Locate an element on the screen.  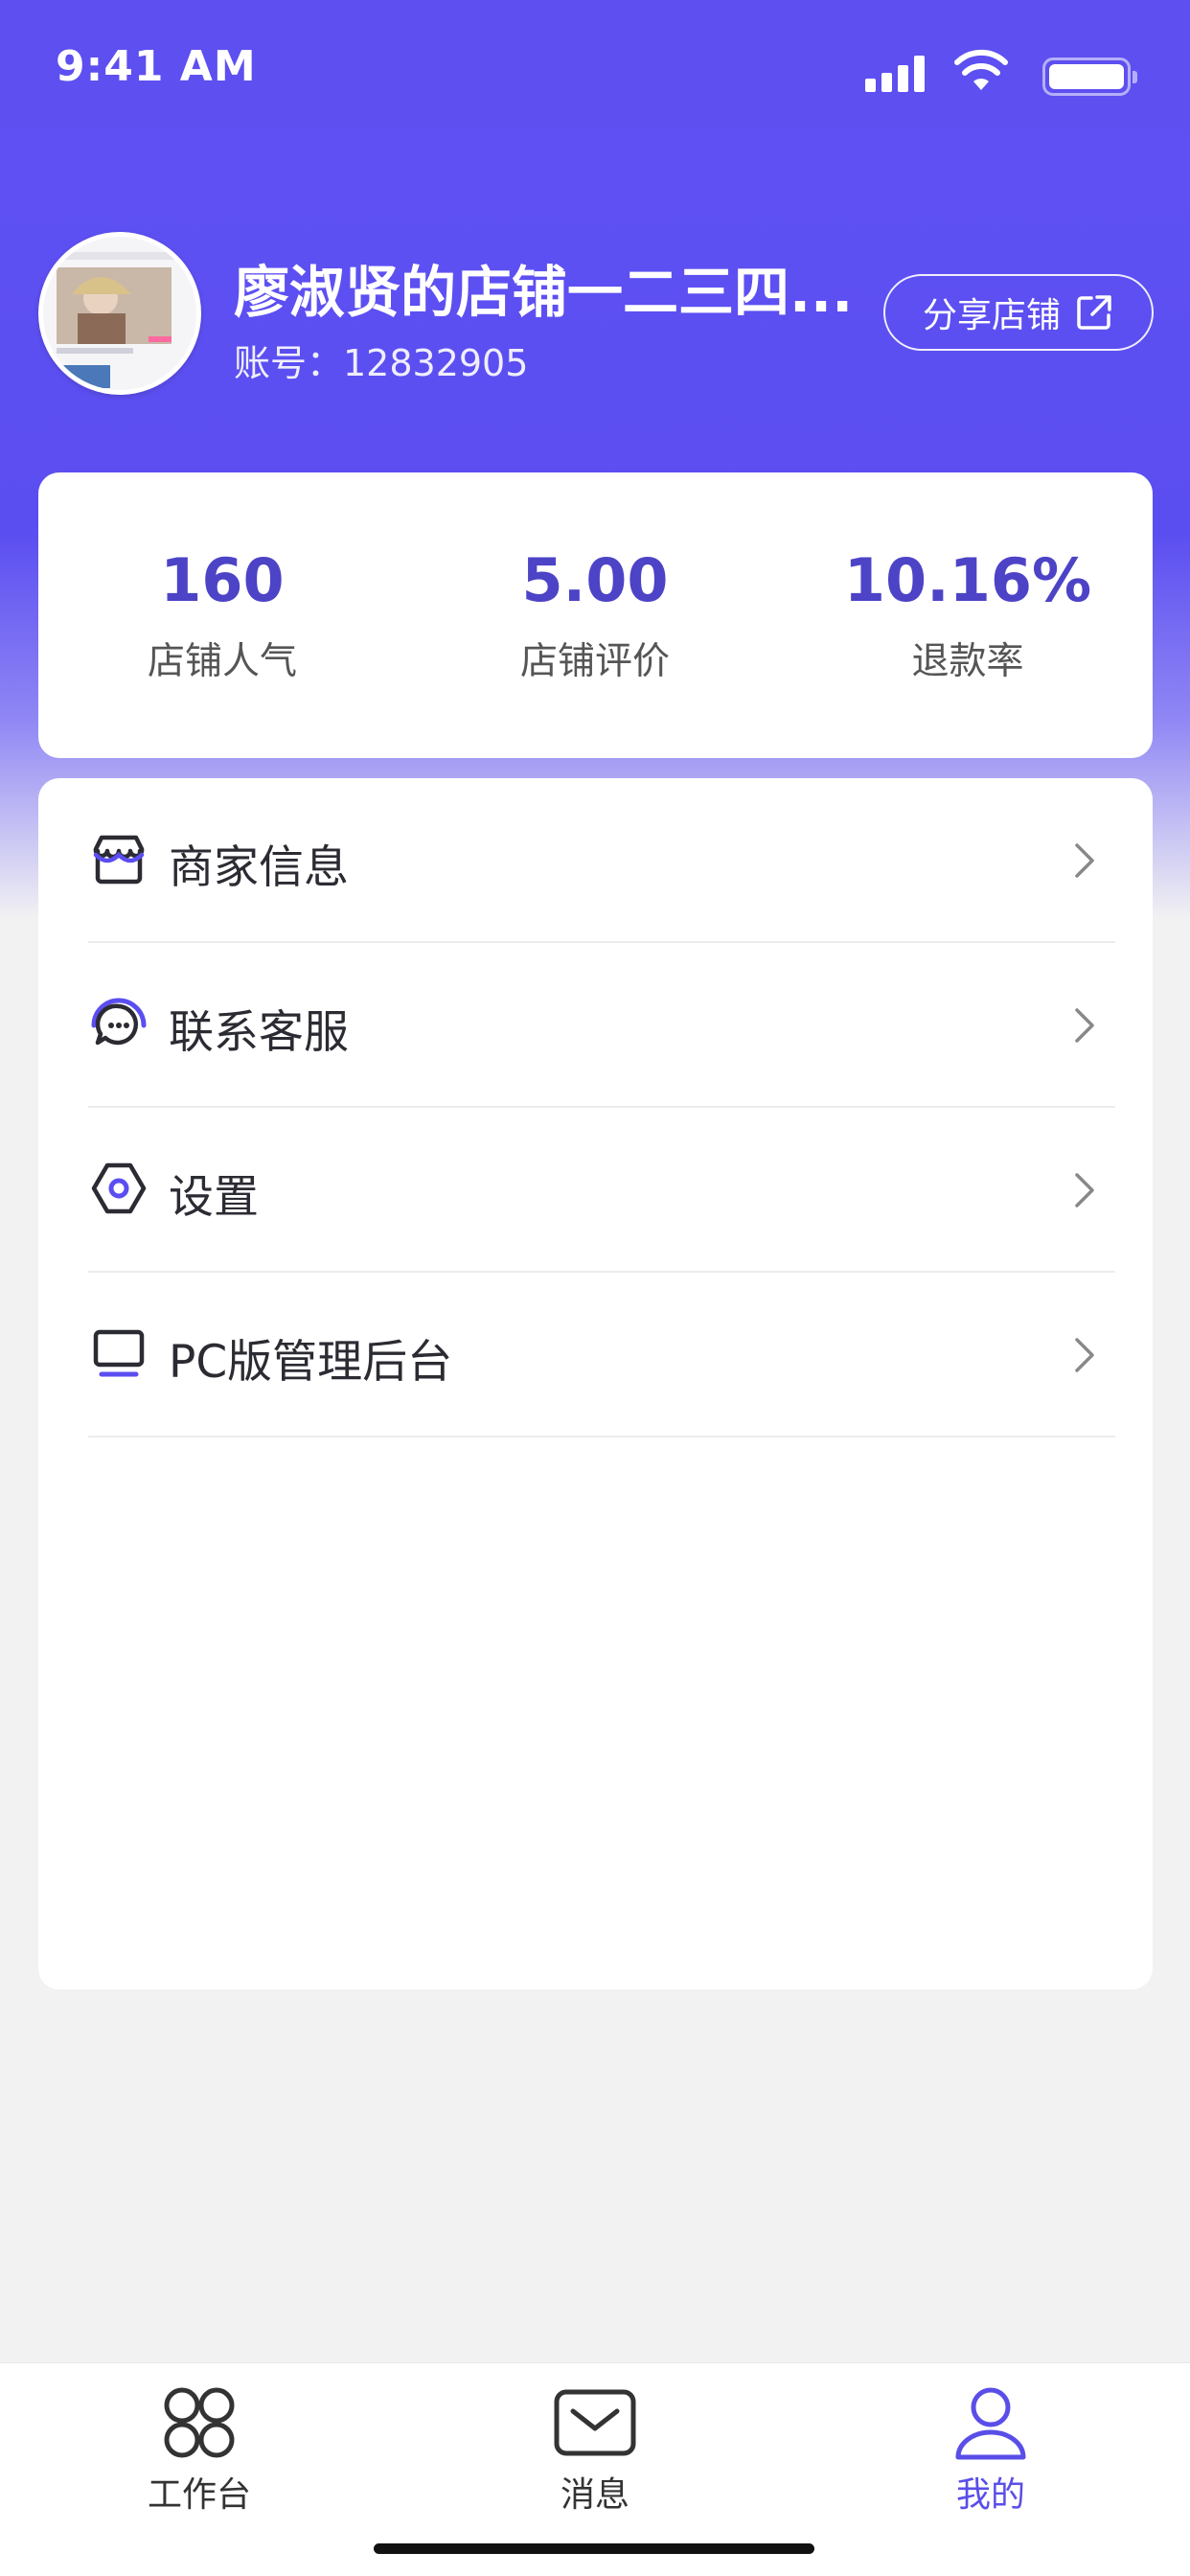
menu-item-label: 商家信息 is located at coordinates (259, 867).